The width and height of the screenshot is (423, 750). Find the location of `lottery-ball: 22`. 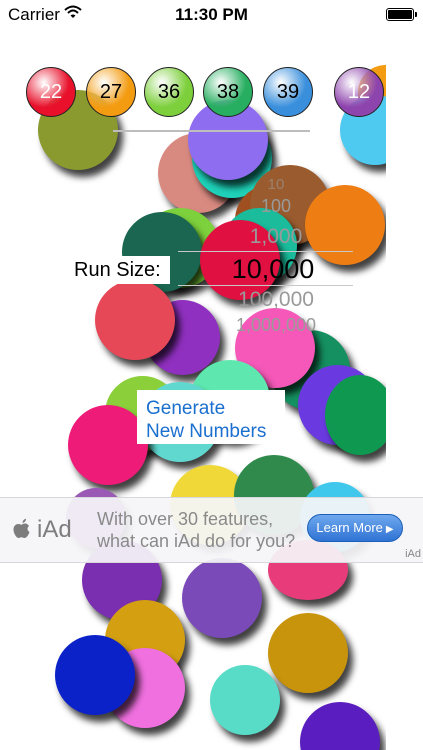

lottery-ball: 22 is located at coordinates (51, 92).